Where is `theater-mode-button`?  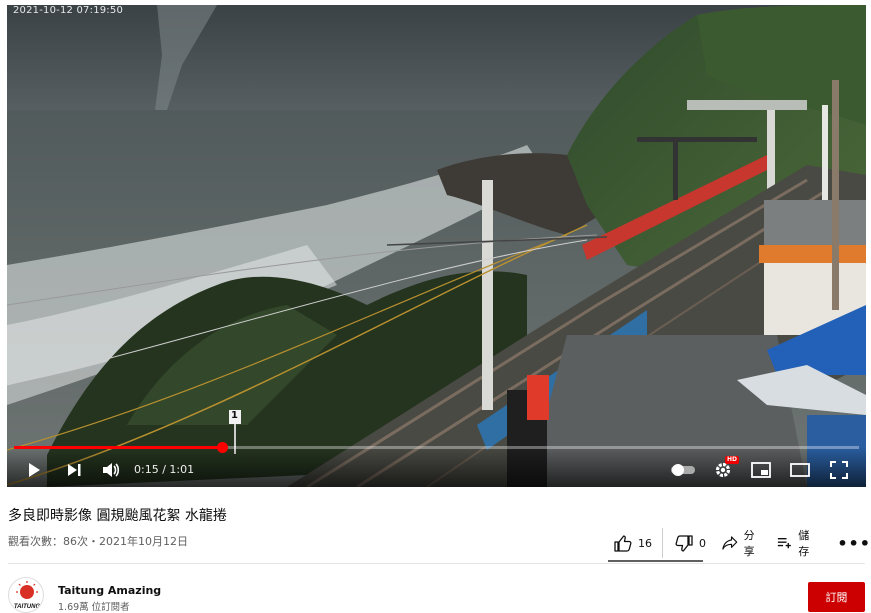
theater-mode-button is located at coordinates (800, 470).